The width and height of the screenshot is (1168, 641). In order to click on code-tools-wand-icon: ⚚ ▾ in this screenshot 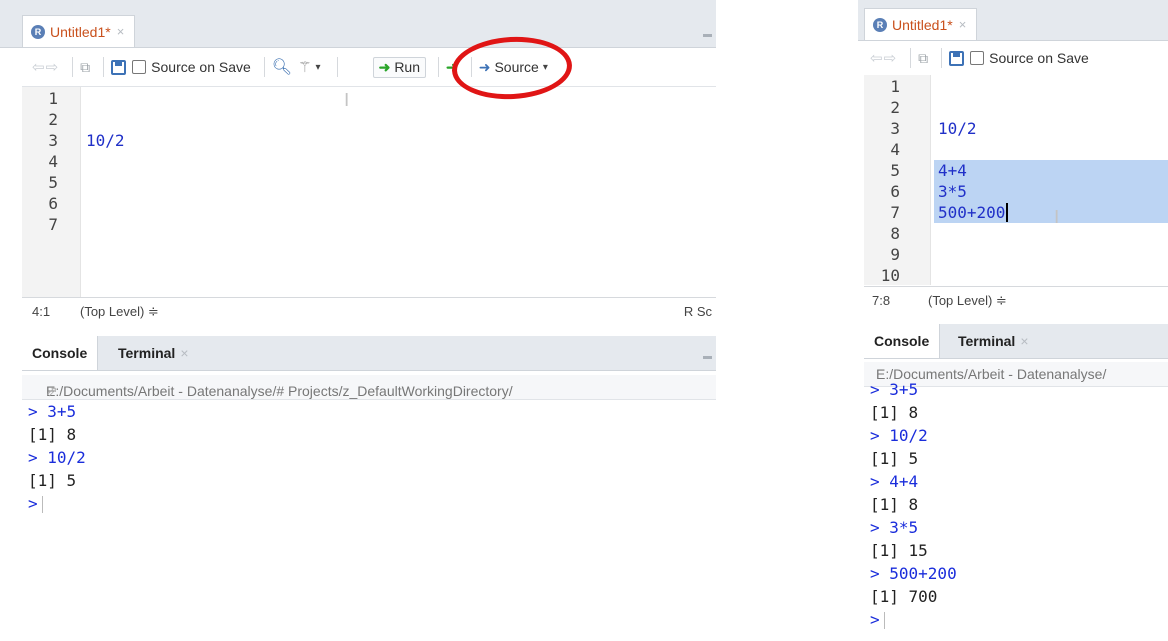, I will do `click(309, 67)`.